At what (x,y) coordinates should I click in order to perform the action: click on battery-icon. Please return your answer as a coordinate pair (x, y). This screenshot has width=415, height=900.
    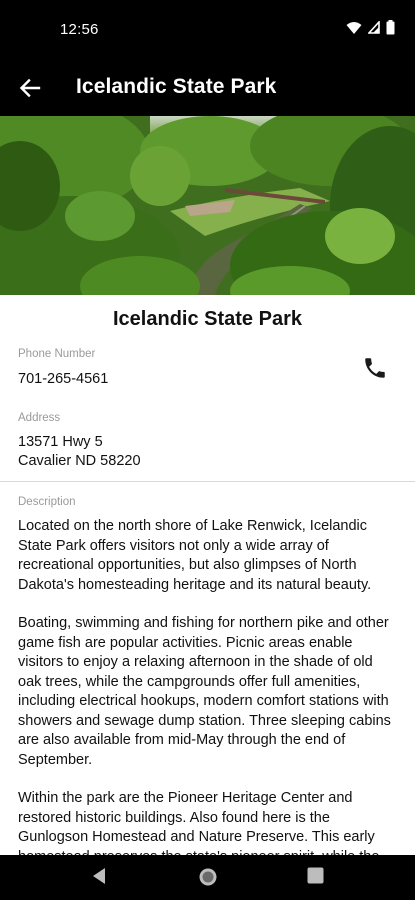
    Looking at the image, I should click on (390, 27).